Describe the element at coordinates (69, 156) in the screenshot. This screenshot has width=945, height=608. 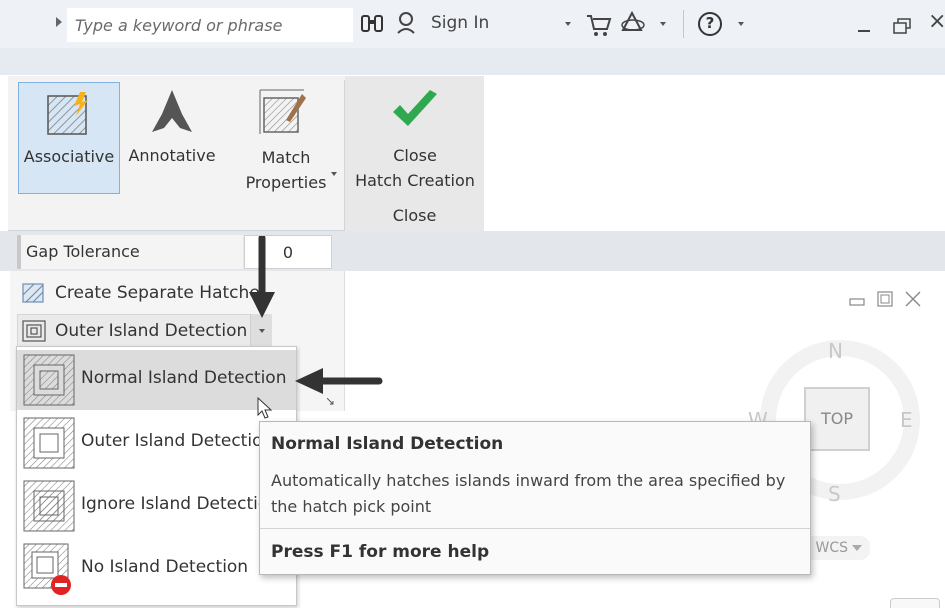
I see `associative-label: Associative` at that location.